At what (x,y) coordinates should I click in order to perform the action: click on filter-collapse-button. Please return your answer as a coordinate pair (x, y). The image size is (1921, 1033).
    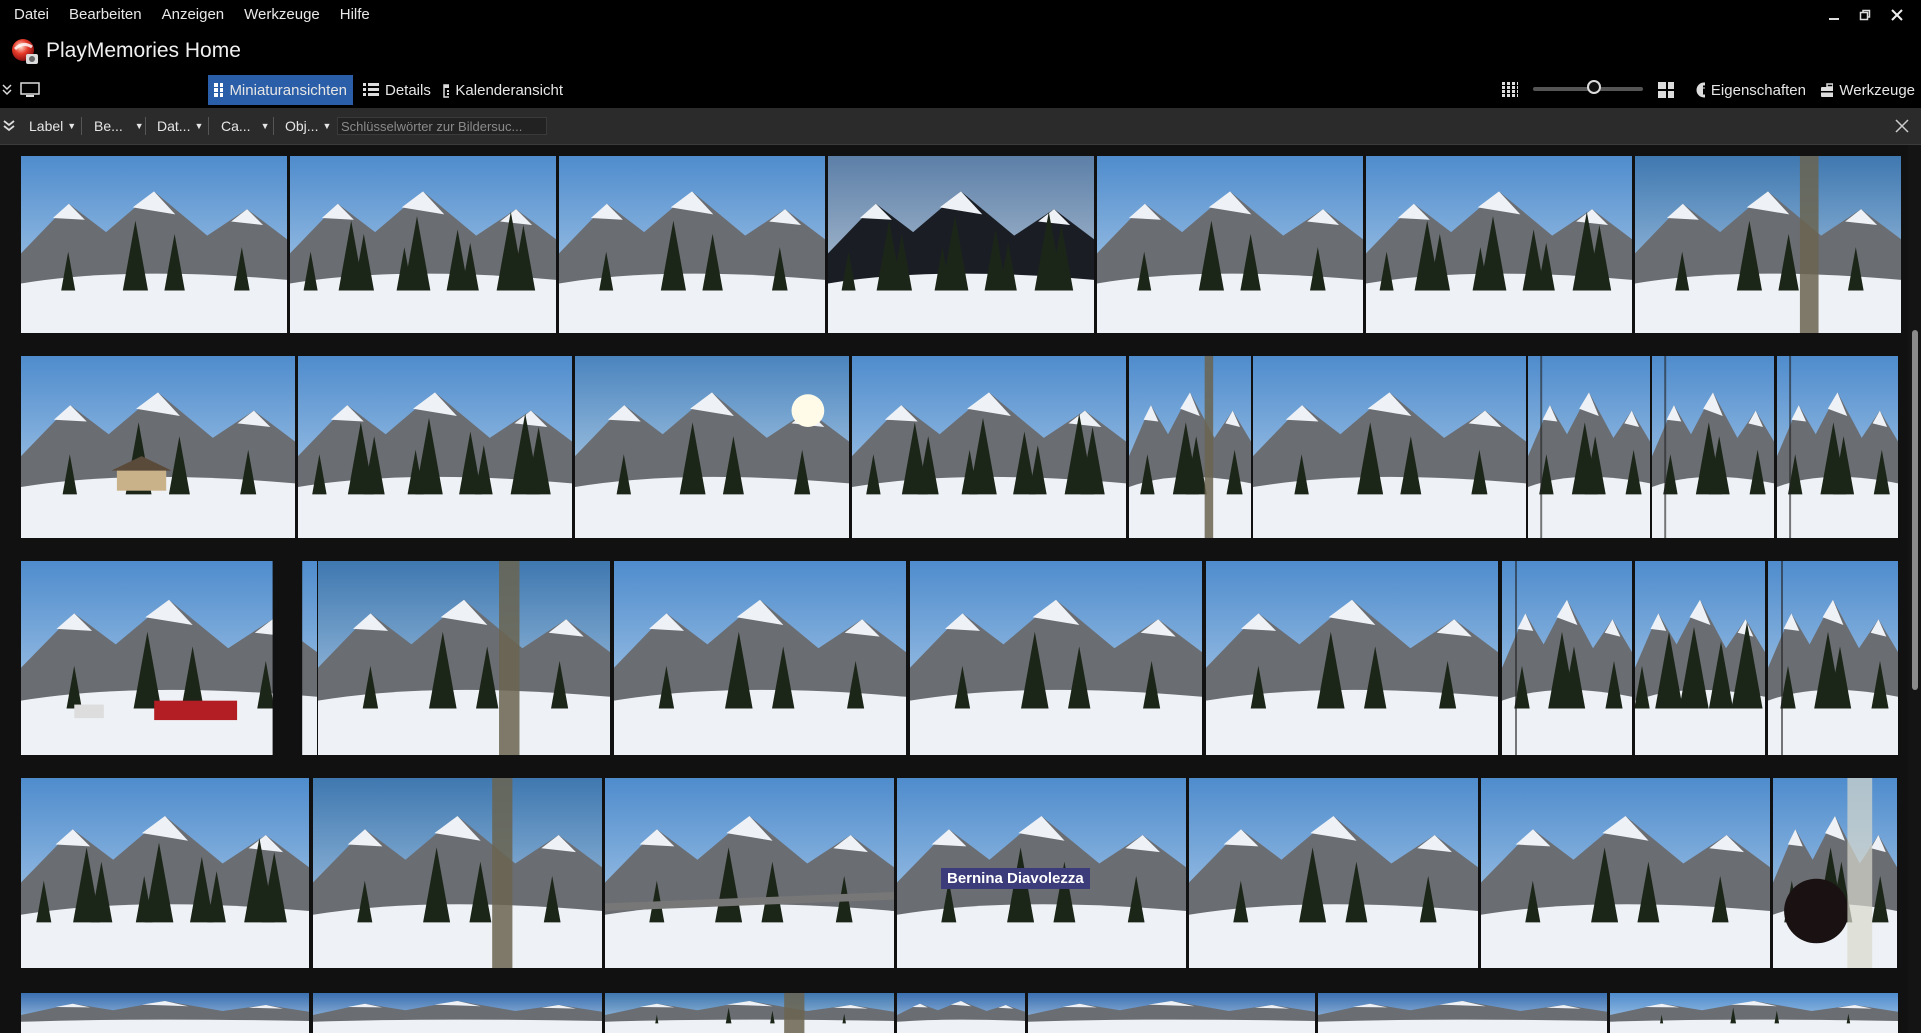
    Looking at the image, I should click on (10, 126).